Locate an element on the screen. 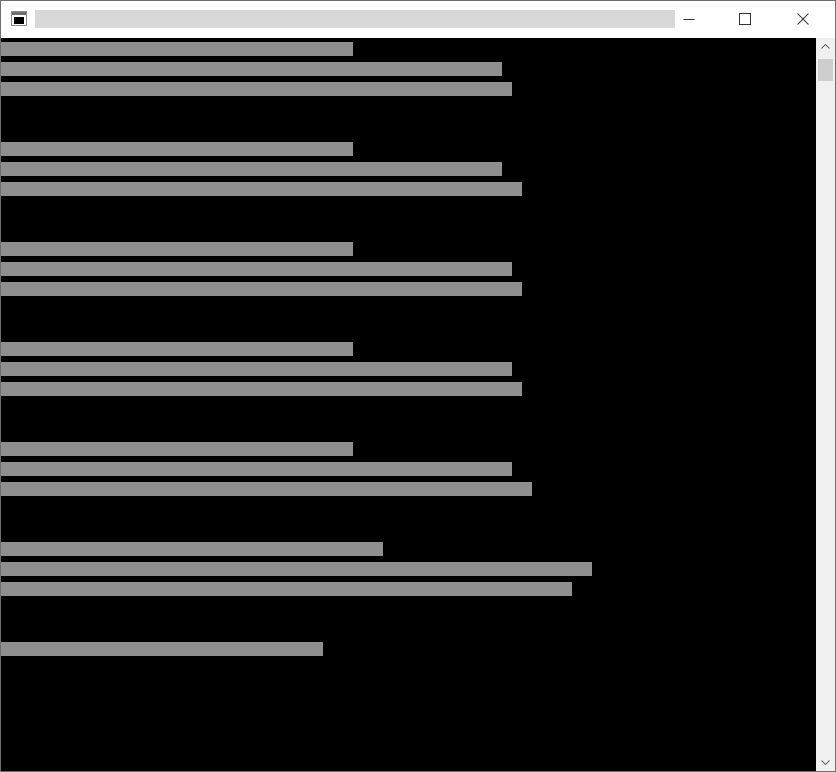 The height and width of the screenshot is (772, 836). minimize-icon is located at coordinates (689, 19).